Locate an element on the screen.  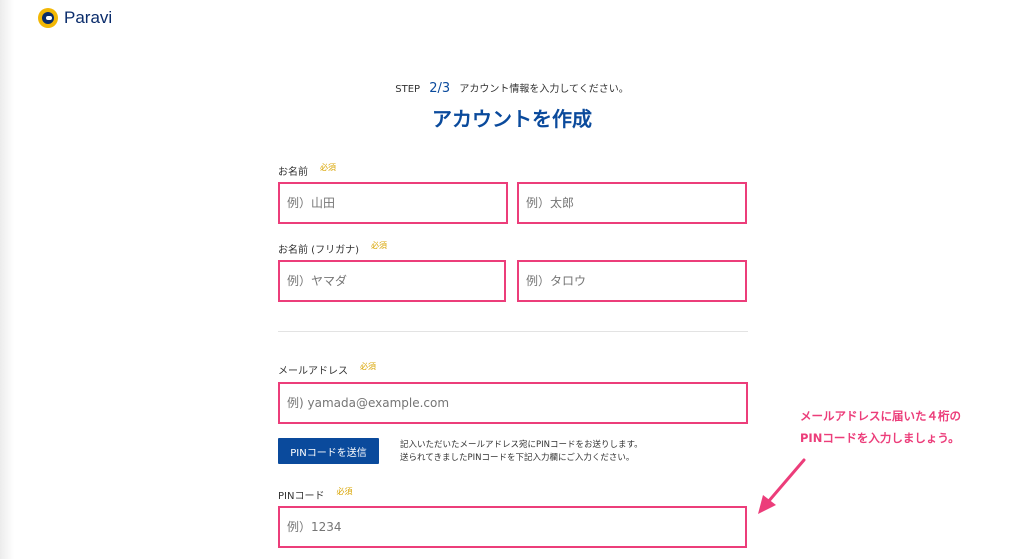
email-input is located at coordinates (513, 403).